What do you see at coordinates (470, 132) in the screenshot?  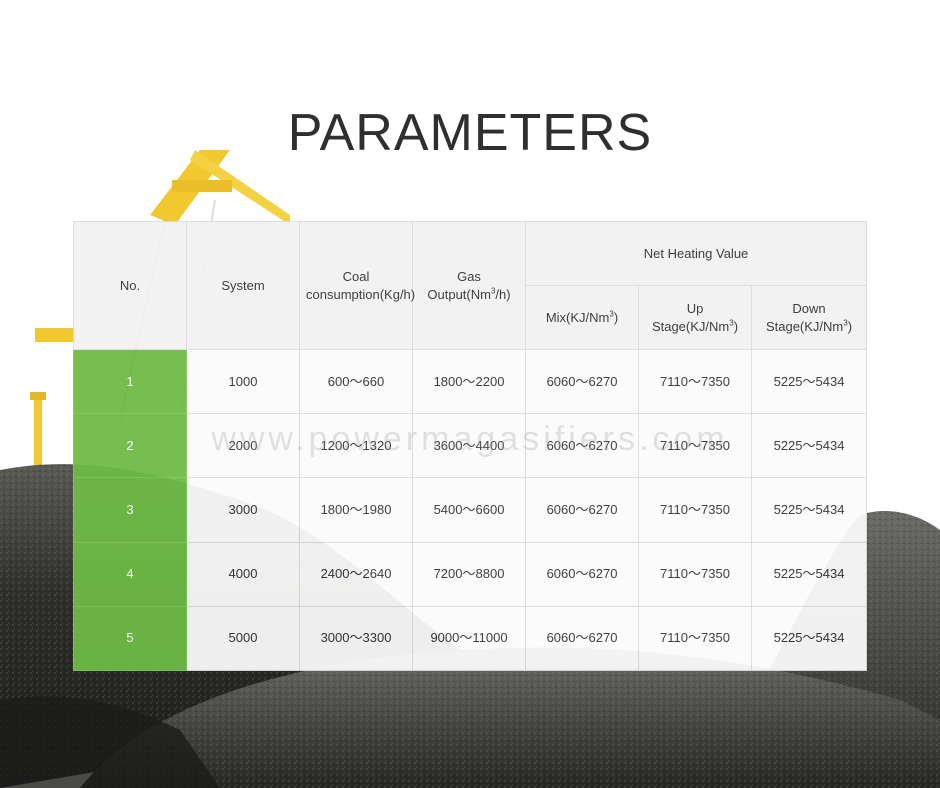 I see `page-title: PARAMETERS` at bounding box center [470, 132].